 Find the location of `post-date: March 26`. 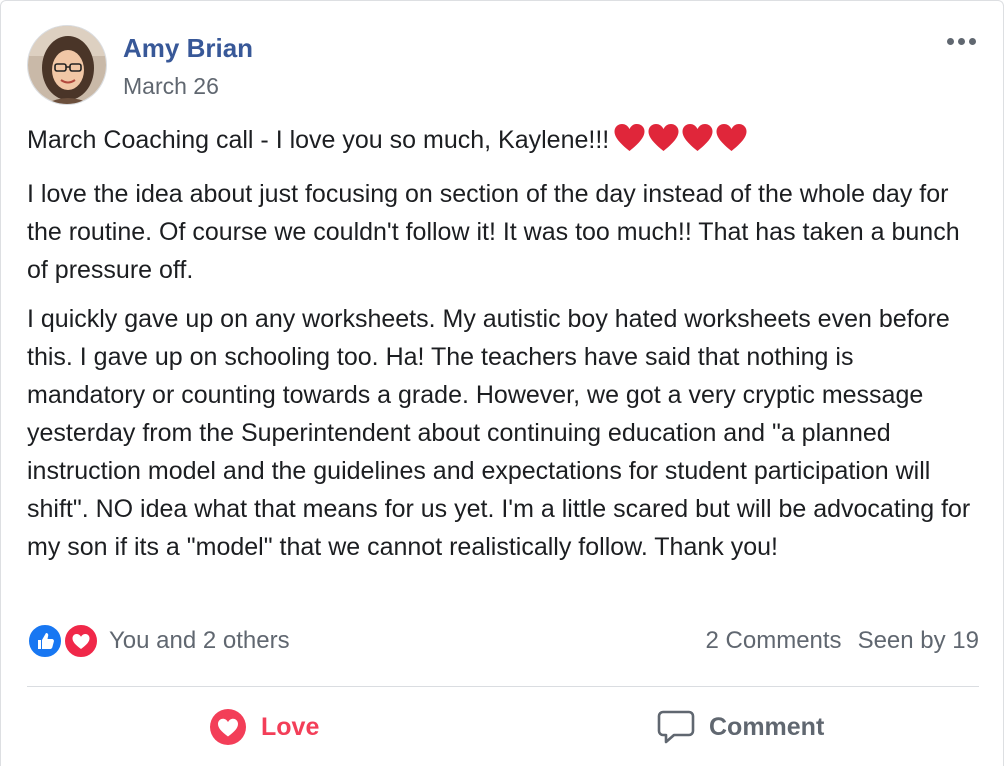

post-date: March 26 is located at coordinates (171, 86).